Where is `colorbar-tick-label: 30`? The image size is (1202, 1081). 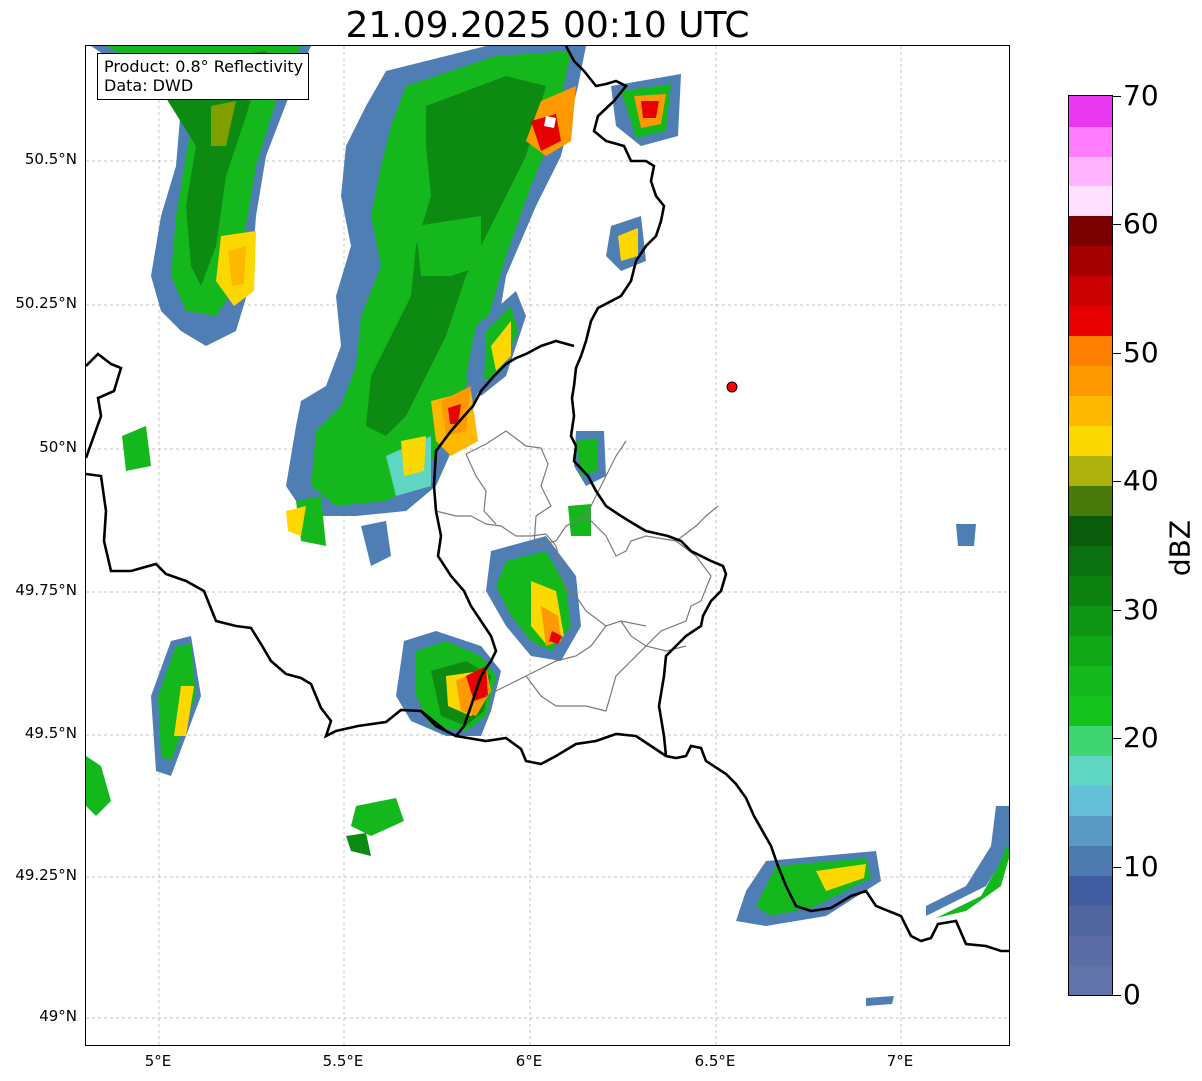 colorbar-tick-label: 30 is located at coordinates (1141, 609).